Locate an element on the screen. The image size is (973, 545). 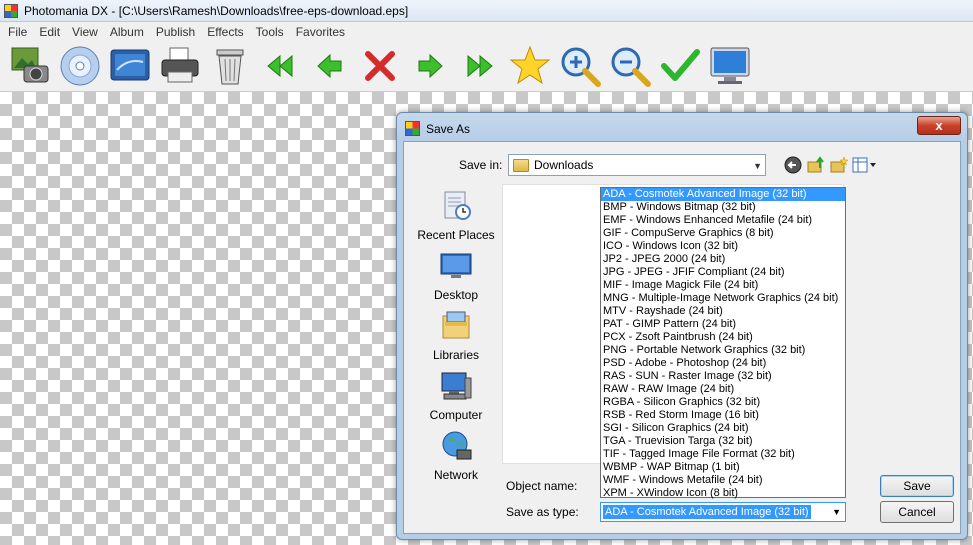
file-type-option: PSD - Adobe - Photoshop (24 bit) is located at coordinates (723, 363).